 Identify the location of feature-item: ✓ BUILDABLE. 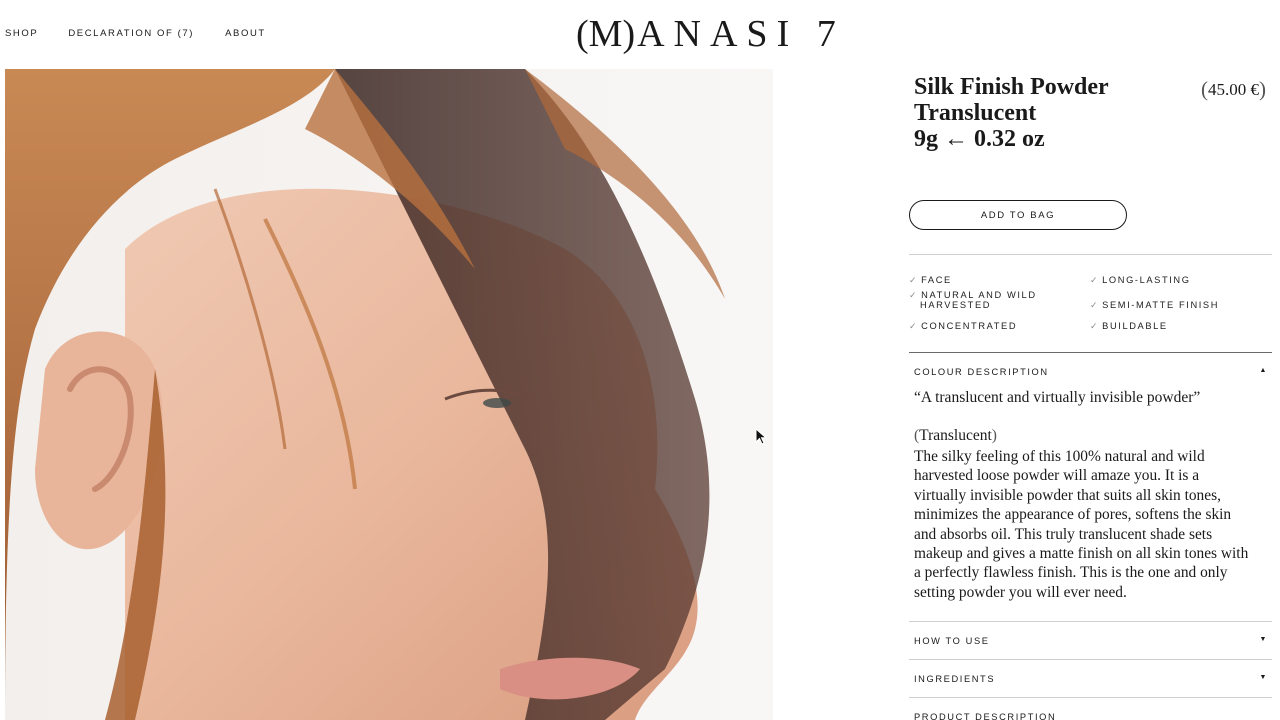
(1129, 326).